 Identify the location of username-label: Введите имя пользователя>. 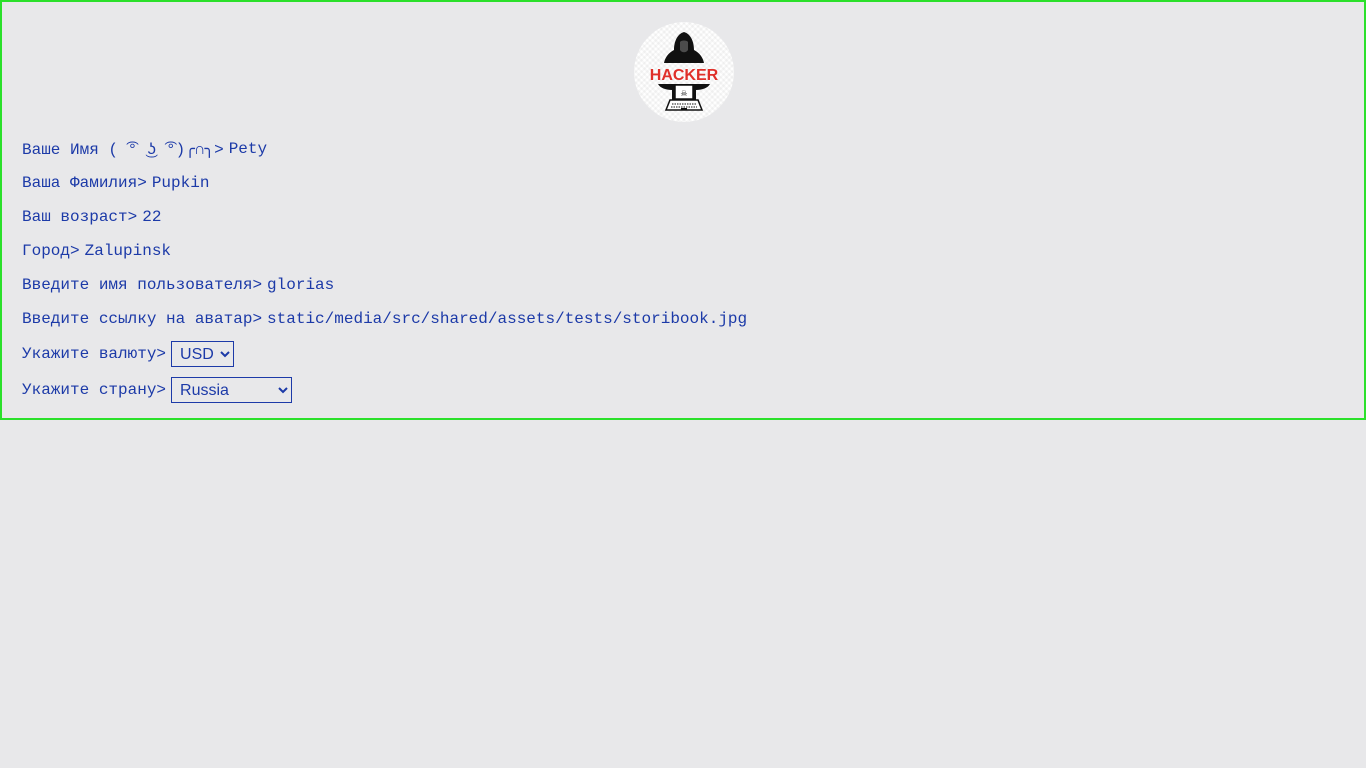
(142, 285).